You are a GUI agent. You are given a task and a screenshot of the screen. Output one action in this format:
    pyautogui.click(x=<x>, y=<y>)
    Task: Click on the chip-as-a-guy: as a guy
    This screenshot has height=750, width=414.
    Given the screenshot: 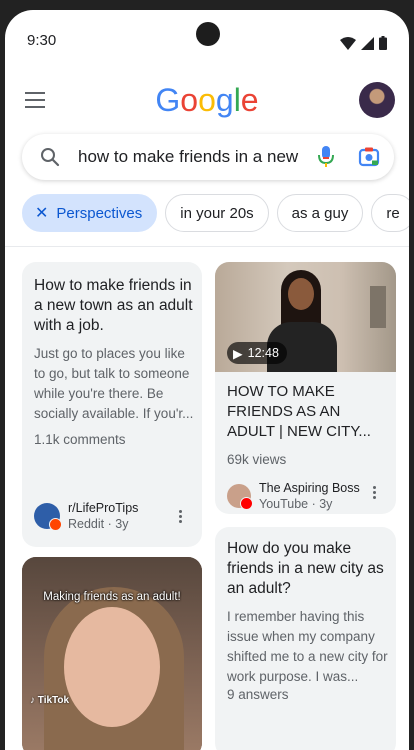 What is the action you would take?
    pyautogui.click(x=320, y=213)
    